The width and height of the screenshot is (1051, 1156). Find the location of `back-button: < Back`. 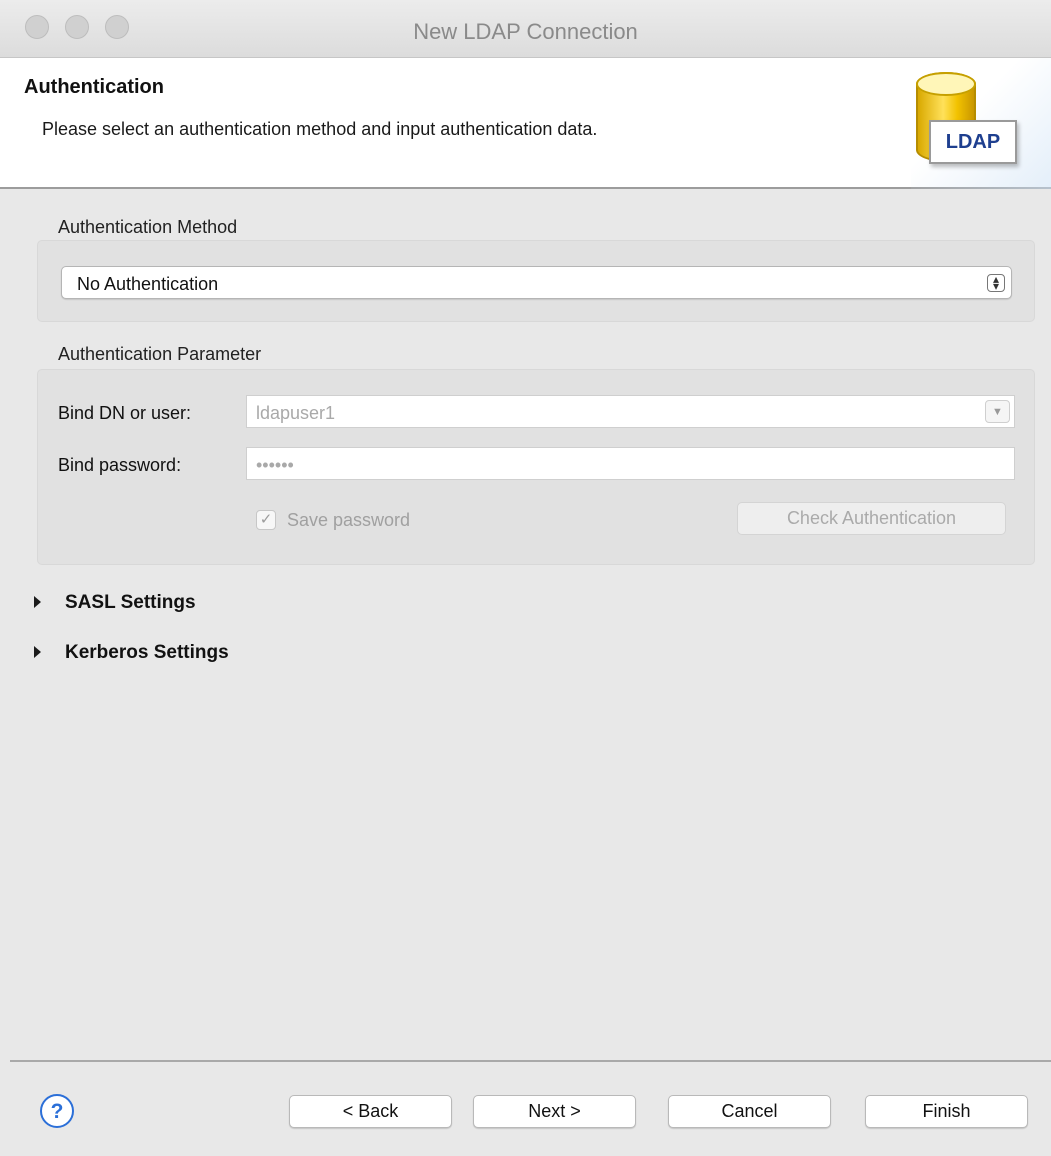

back-button: < Back is located at coordinates (370, 1111).